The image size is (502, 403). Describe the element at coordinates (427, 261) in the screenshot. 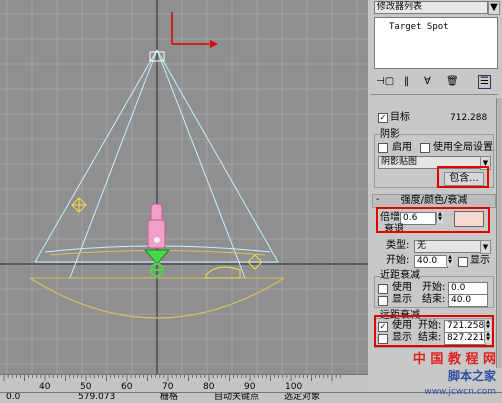

I see `decay-start-value: 40.0` at that location.